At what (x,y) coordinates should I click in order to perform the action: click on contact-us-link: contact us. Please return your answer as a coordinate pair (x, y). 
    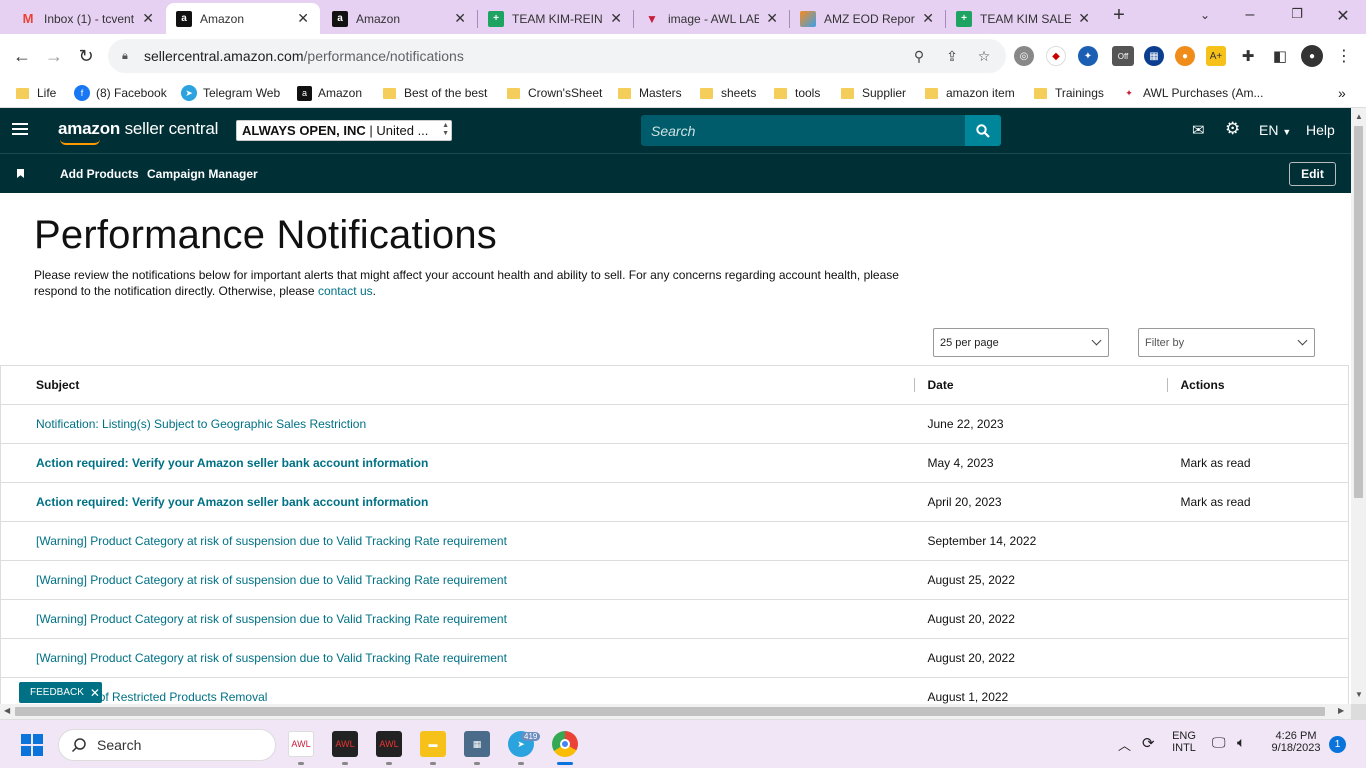
    Looking at the image, I should click on (345, 291).